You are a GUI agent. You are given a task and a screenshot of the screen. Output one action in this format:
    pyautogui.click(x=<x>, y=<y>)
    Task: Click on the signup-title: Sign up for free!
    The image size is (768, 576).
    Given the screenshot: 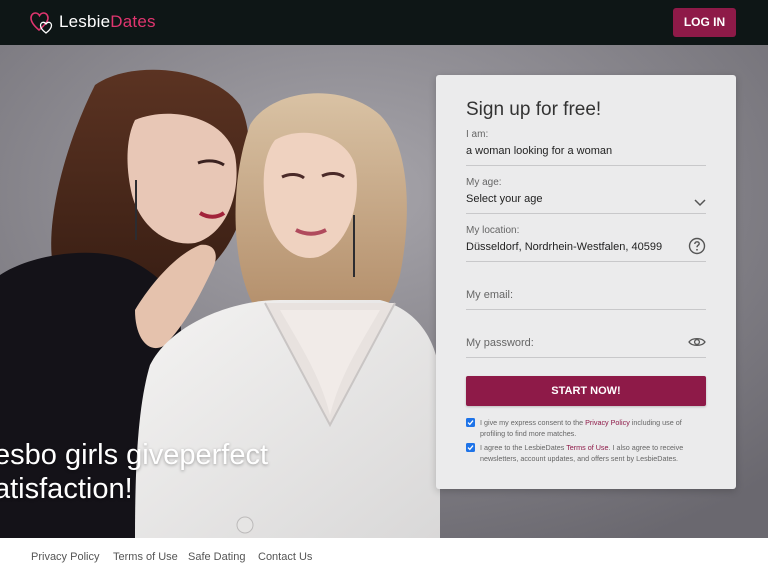 What is the action you would take?
    pyautogui.click(x=534, y=109)
    